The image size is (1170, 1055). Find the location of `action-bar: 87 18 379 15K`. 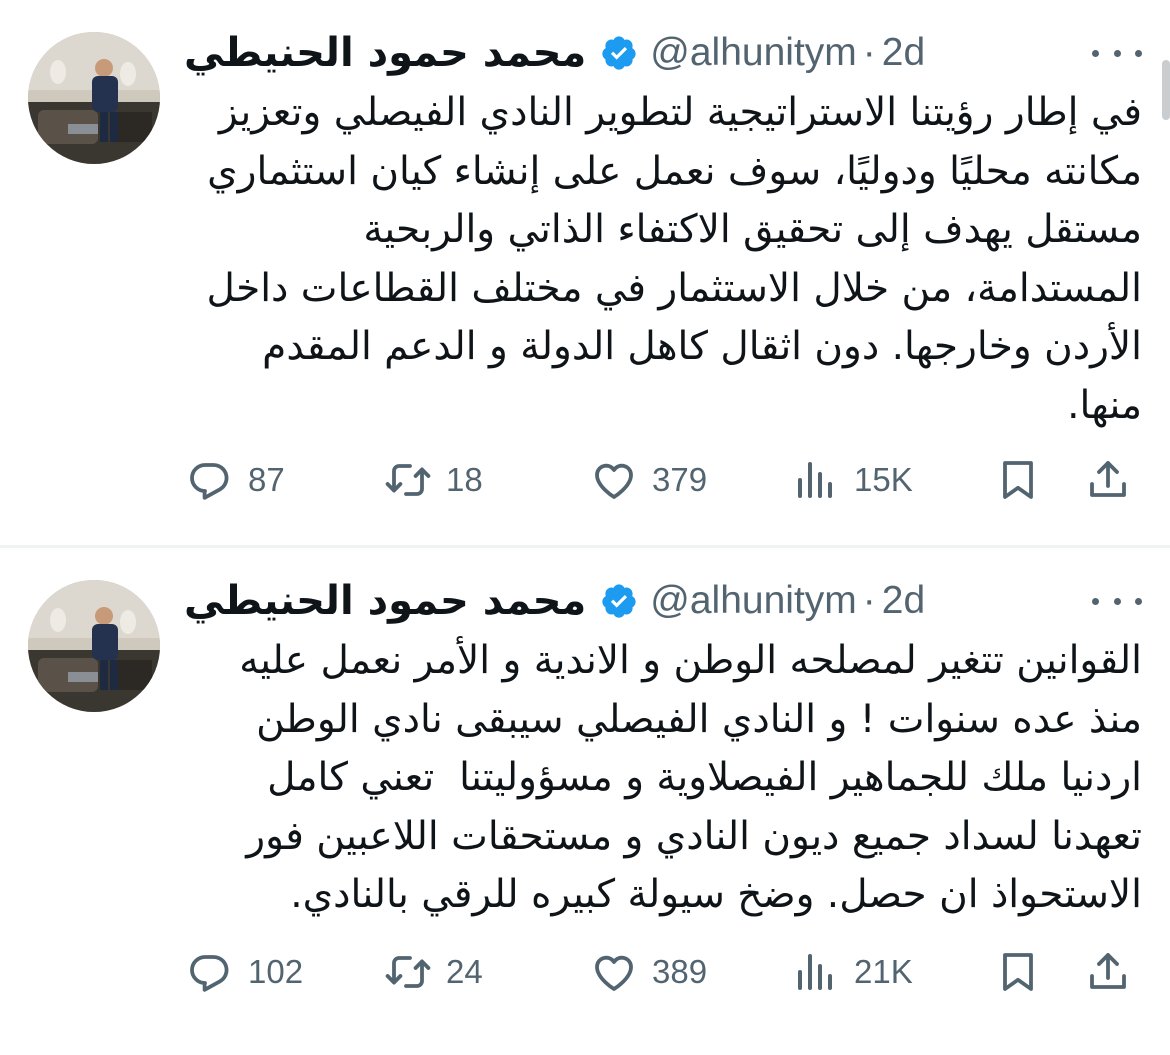

action-bar: 87 18 379 15K is located at coordinates (662, 480).